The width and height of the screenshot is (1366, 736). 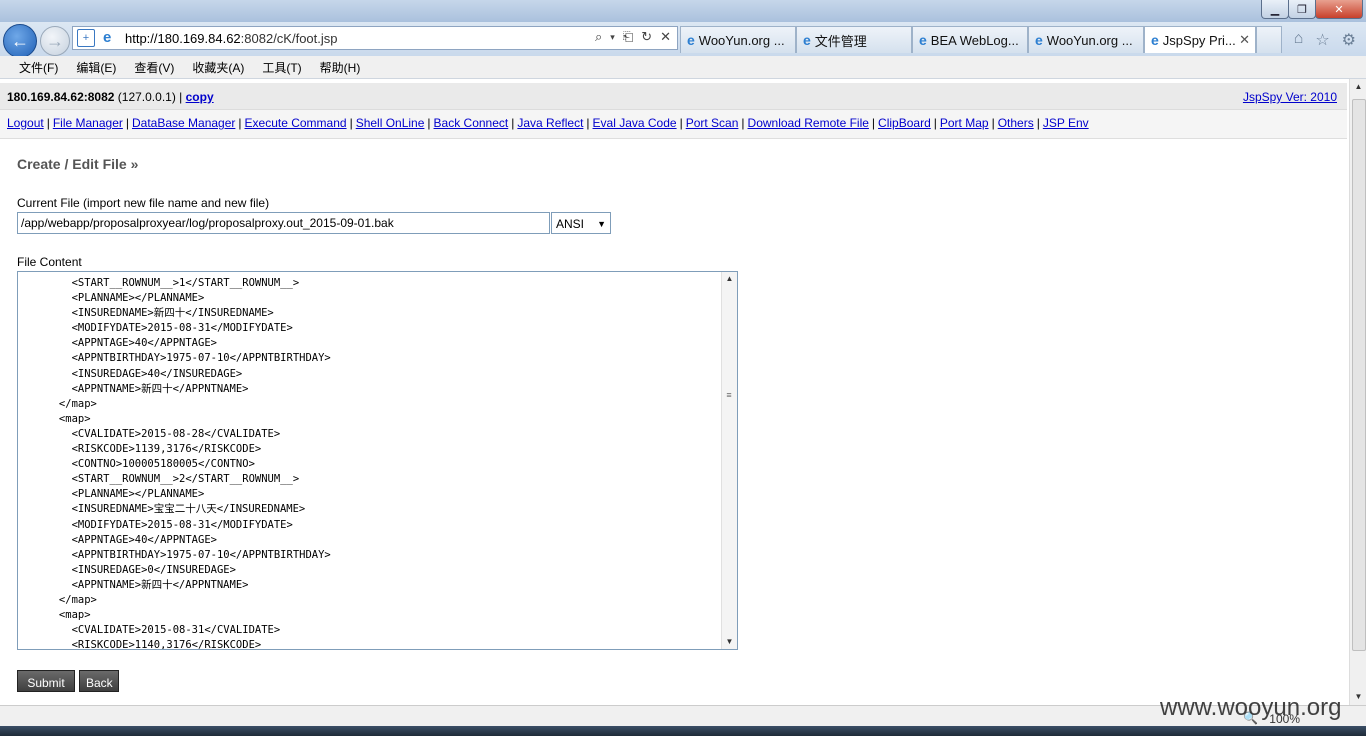 What do you see at coordinates (38, 67) in the screenshot?
I see `menu-file: 文件(F)` at bounding box center [38, 67].